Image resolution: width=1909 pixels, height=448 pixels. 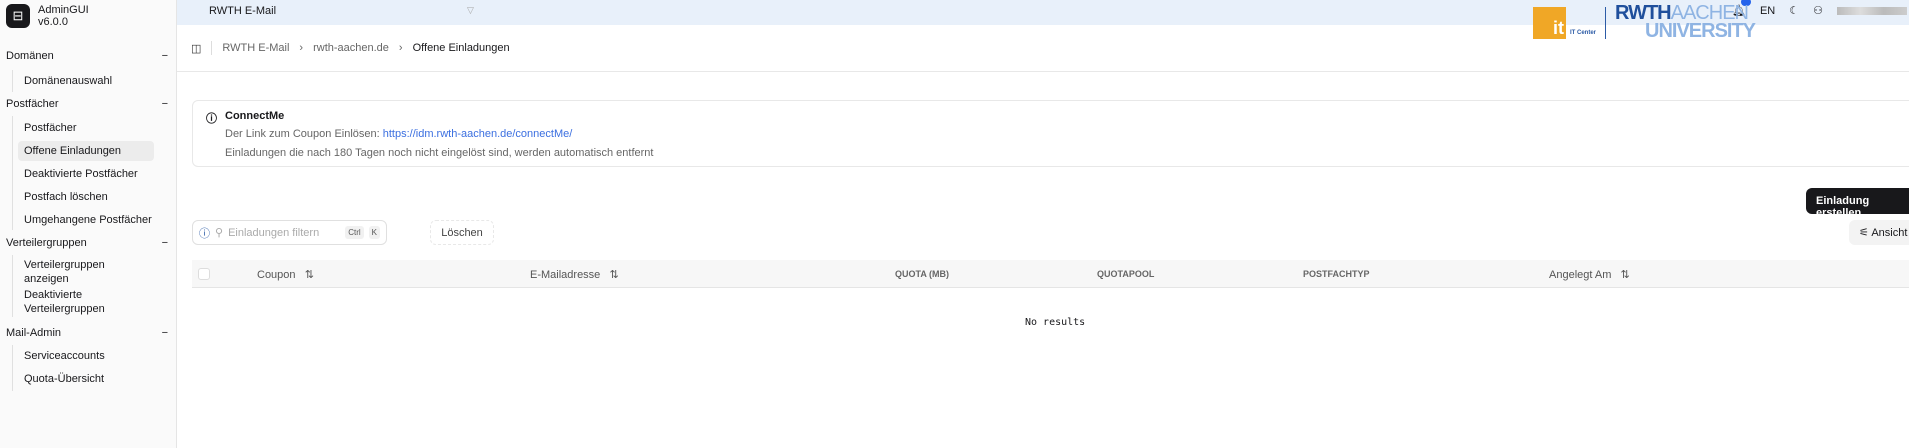 I want to click on clear-filter-button: Löschen, so click(x=462, y=232).